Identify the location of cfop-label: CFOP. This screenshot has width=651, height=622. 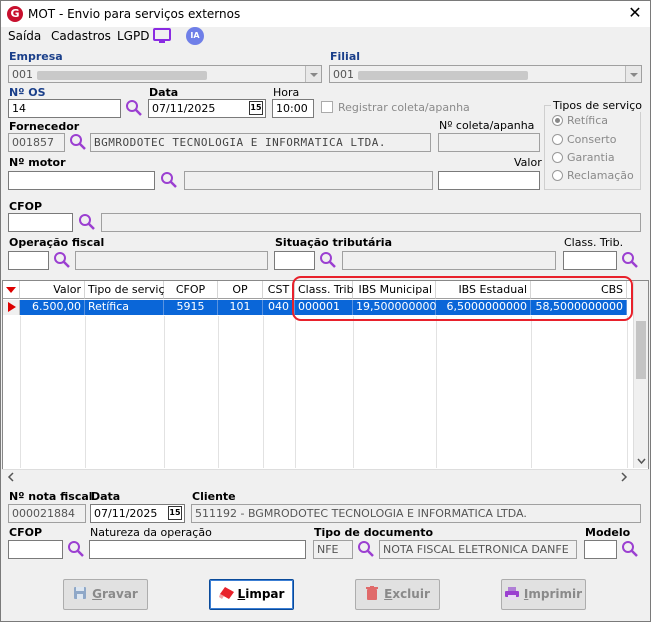
(25, 206).